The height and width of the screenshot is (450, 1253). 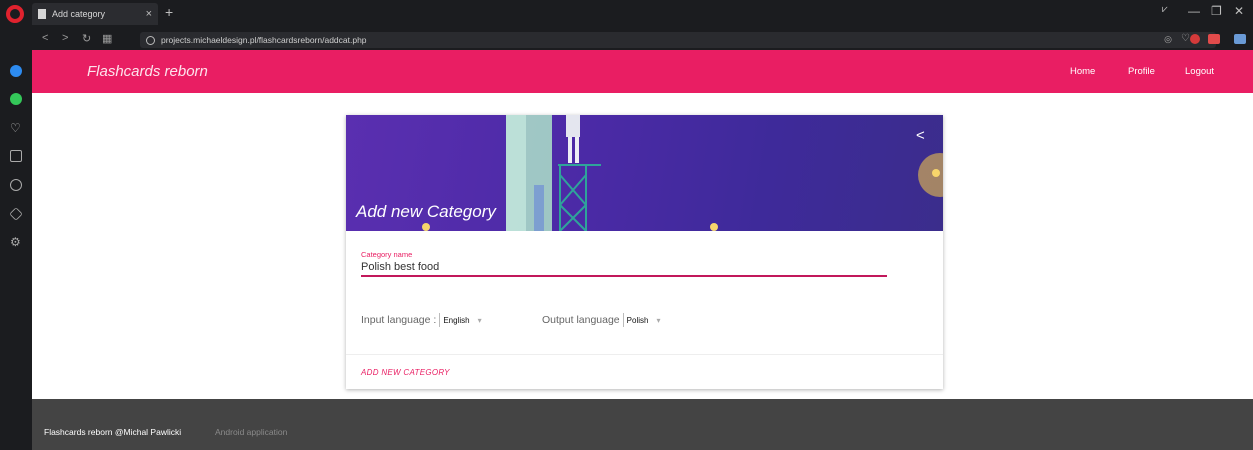 I want to click on output-language-row: Output language Polish ▾, so click(x=601, y=320).